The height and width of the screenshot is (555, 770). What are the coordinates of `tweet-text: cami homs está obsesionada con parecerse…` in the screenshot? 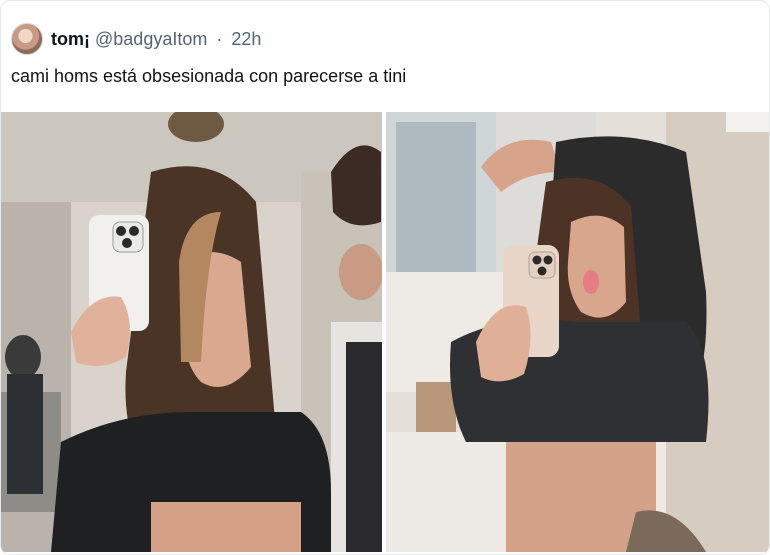 It's located at (209, 76).